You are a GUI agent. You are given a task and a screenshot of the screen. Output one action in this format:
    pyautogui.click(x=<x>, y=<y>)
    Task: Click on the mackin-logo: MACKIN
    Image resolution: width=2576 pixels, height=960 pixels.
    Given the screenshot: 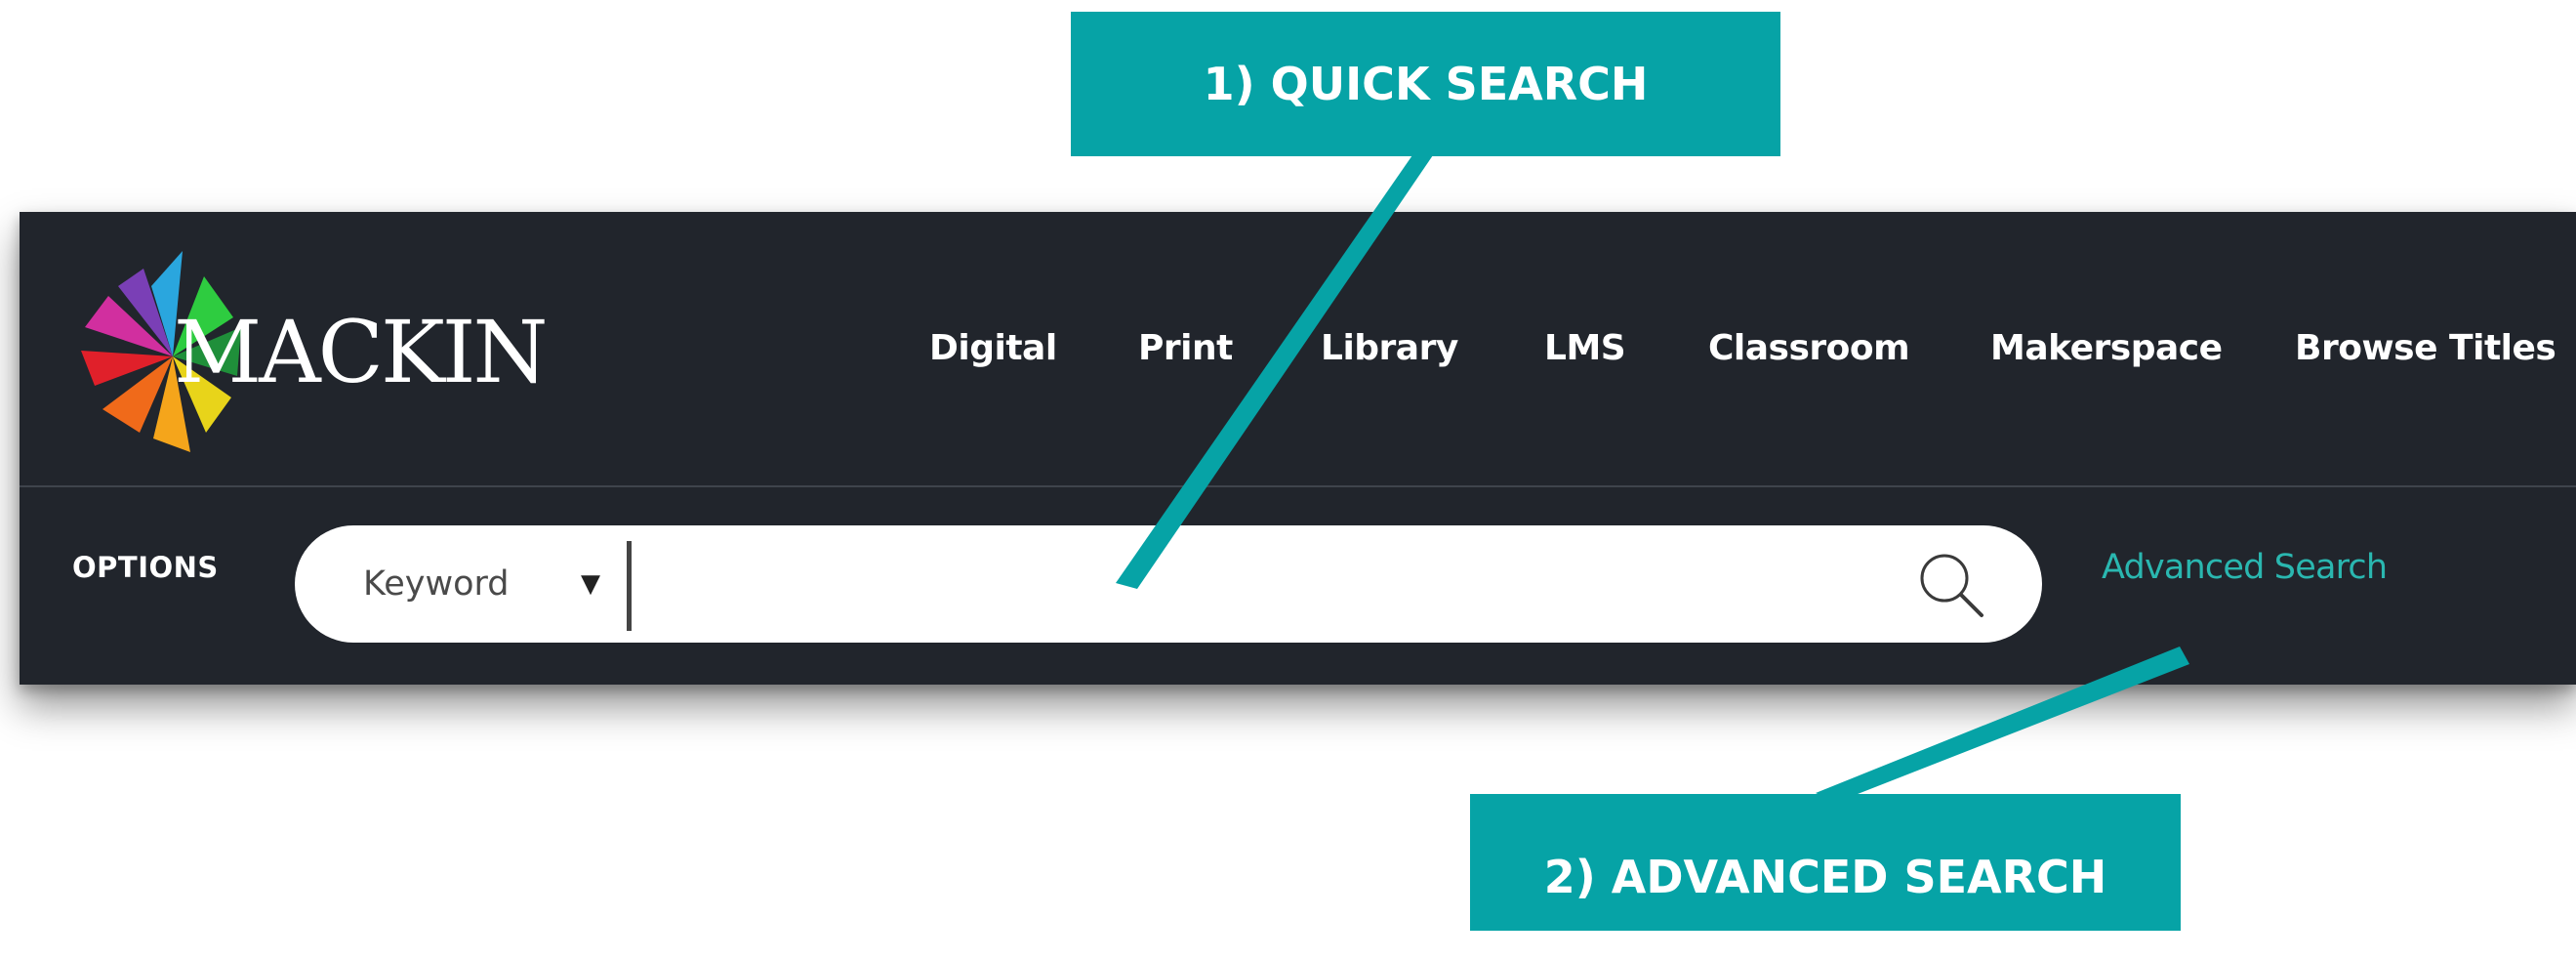 What is the action you would take?
    pyautogui.click(x=305, y=356)
    